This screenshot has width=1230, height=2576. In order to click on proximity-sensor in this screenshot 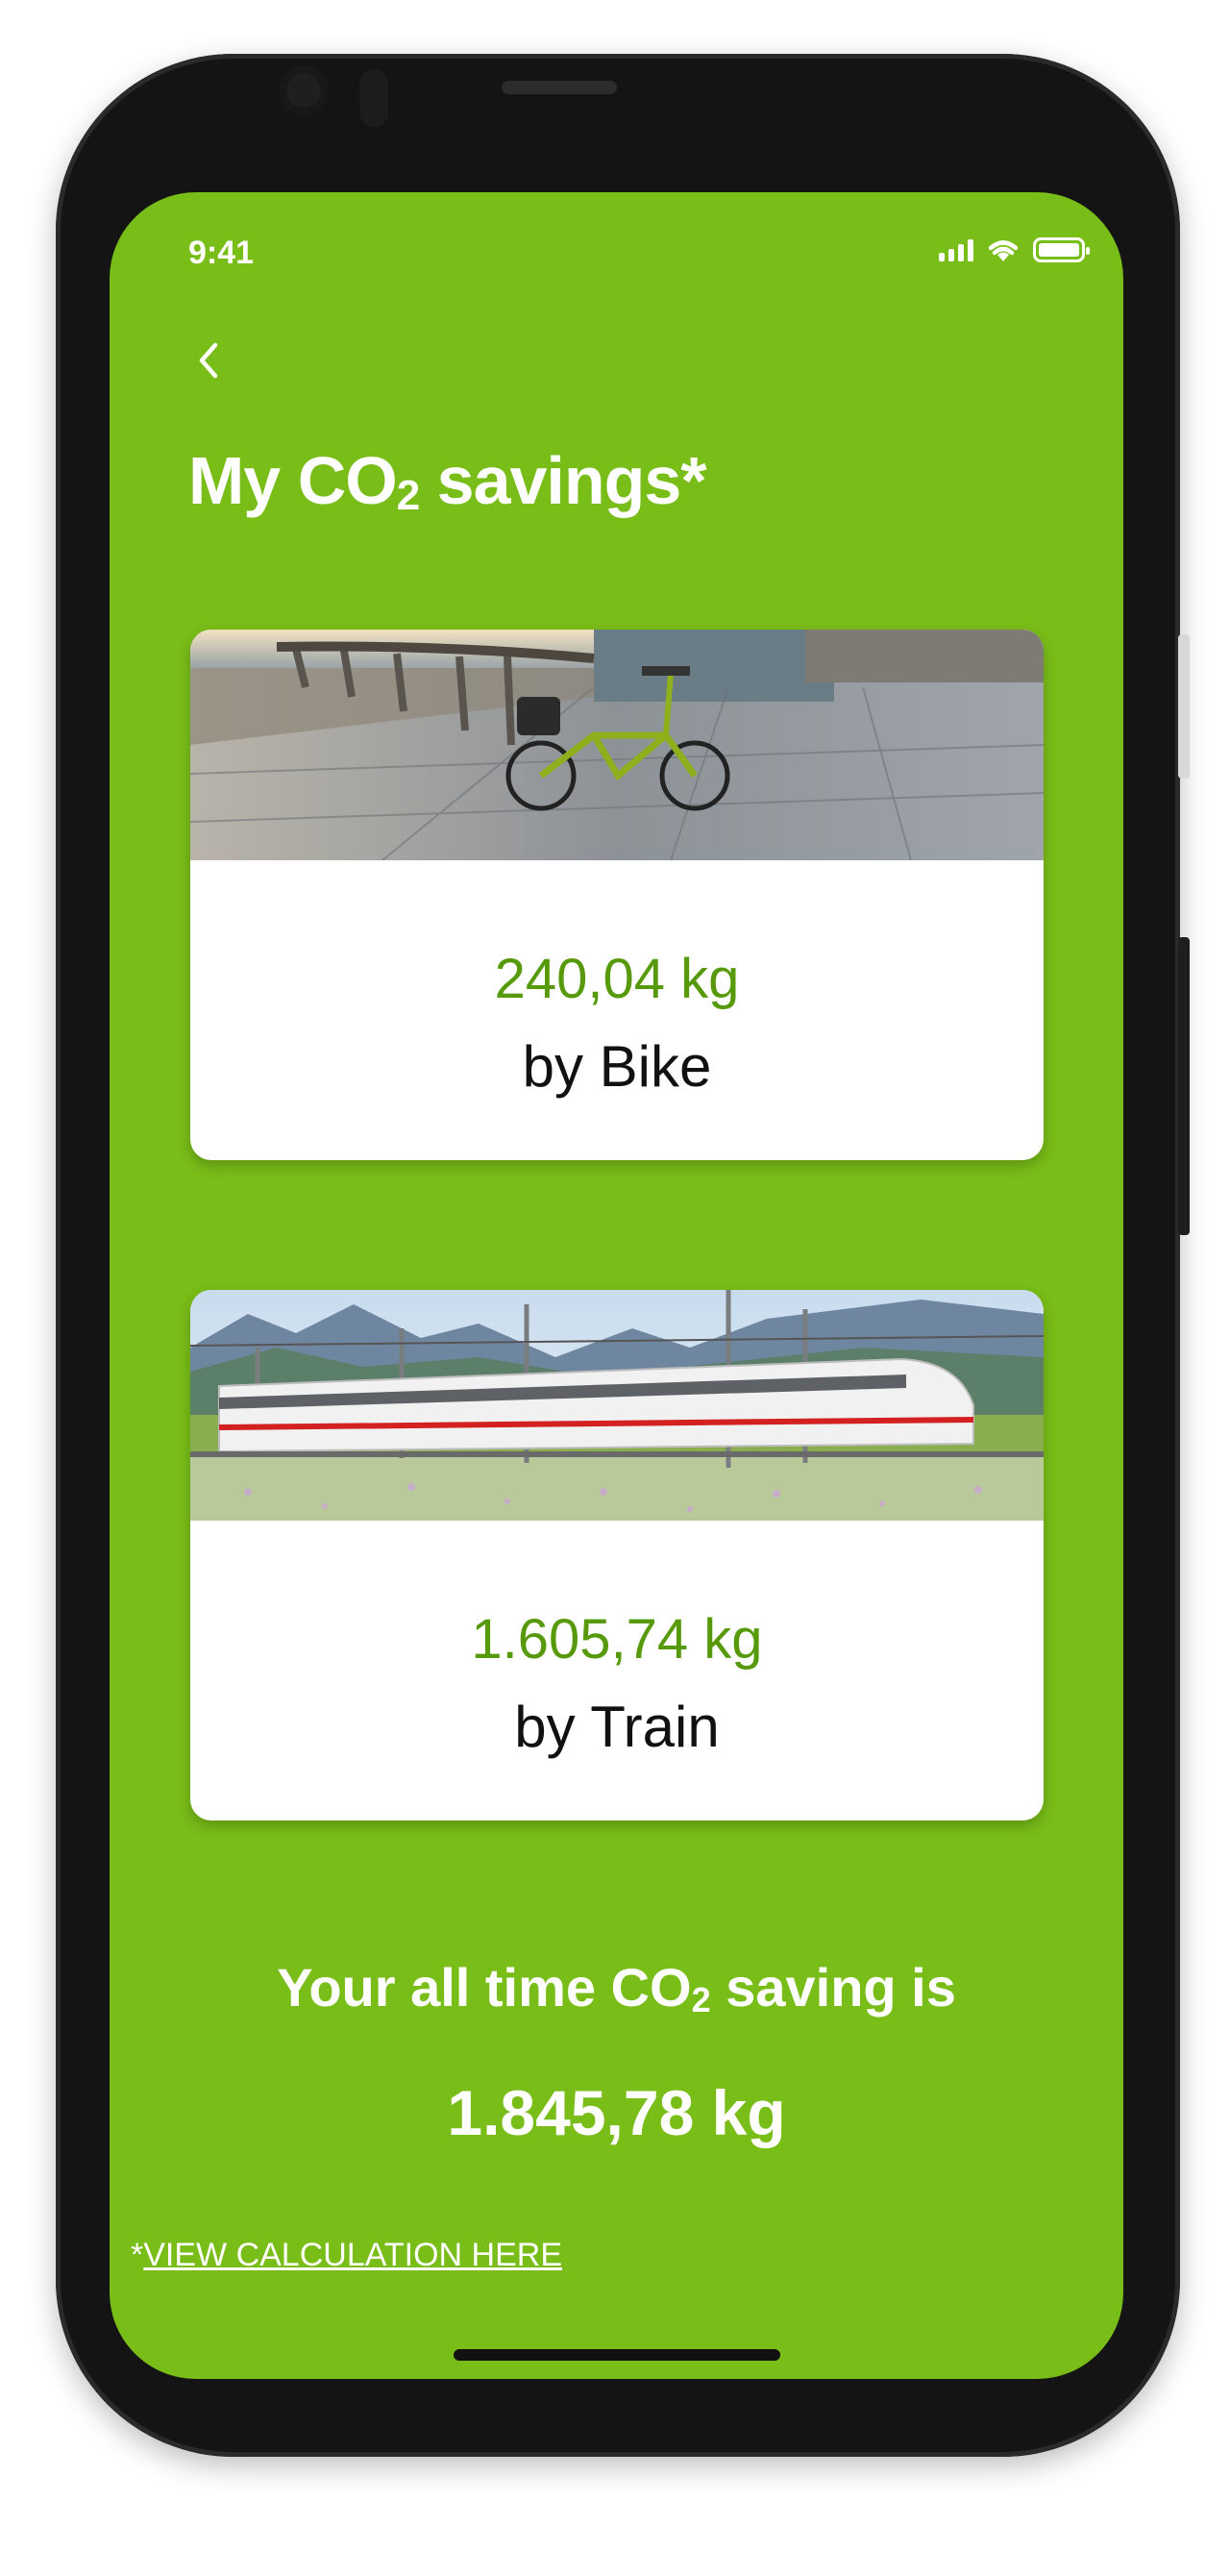, I will do `click(374, 98)`.